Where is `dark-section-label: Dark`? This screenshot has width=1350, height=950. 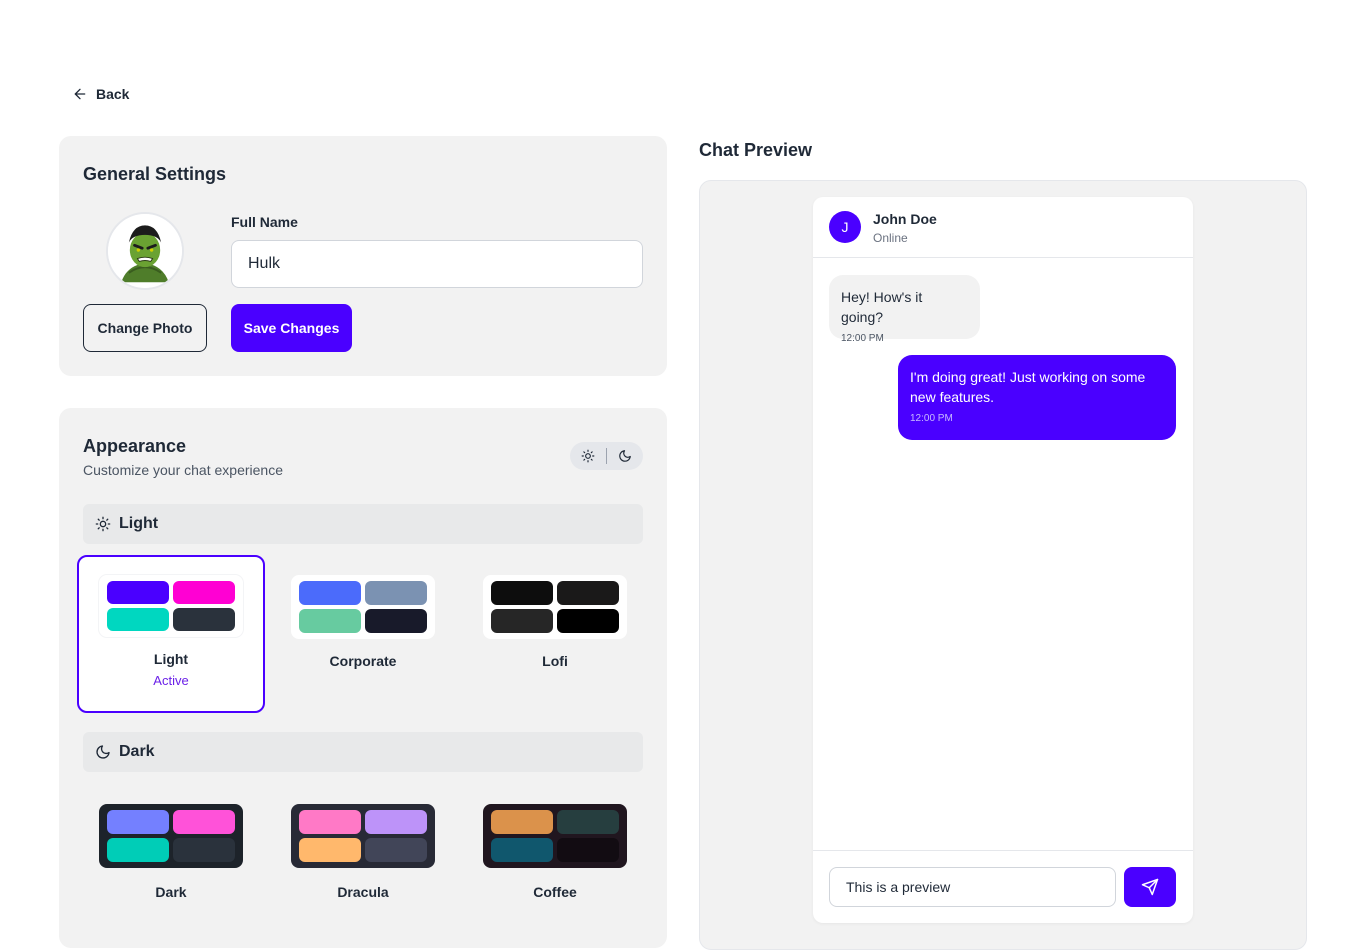
dark-section-label: Dark is located at coordinates (137, 751).